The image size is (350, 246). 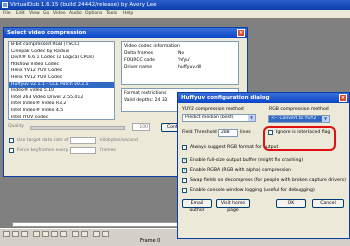 I want to click on menu-options: Options, so click(x=93, y=13).